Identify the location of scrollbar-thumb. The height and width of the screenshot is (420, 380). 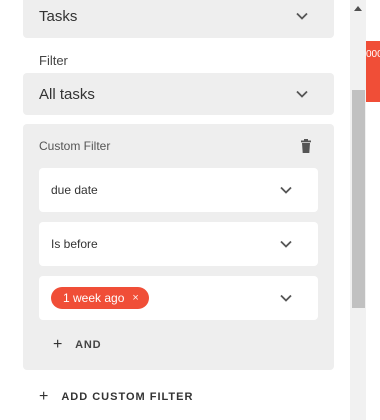
(358, 199).